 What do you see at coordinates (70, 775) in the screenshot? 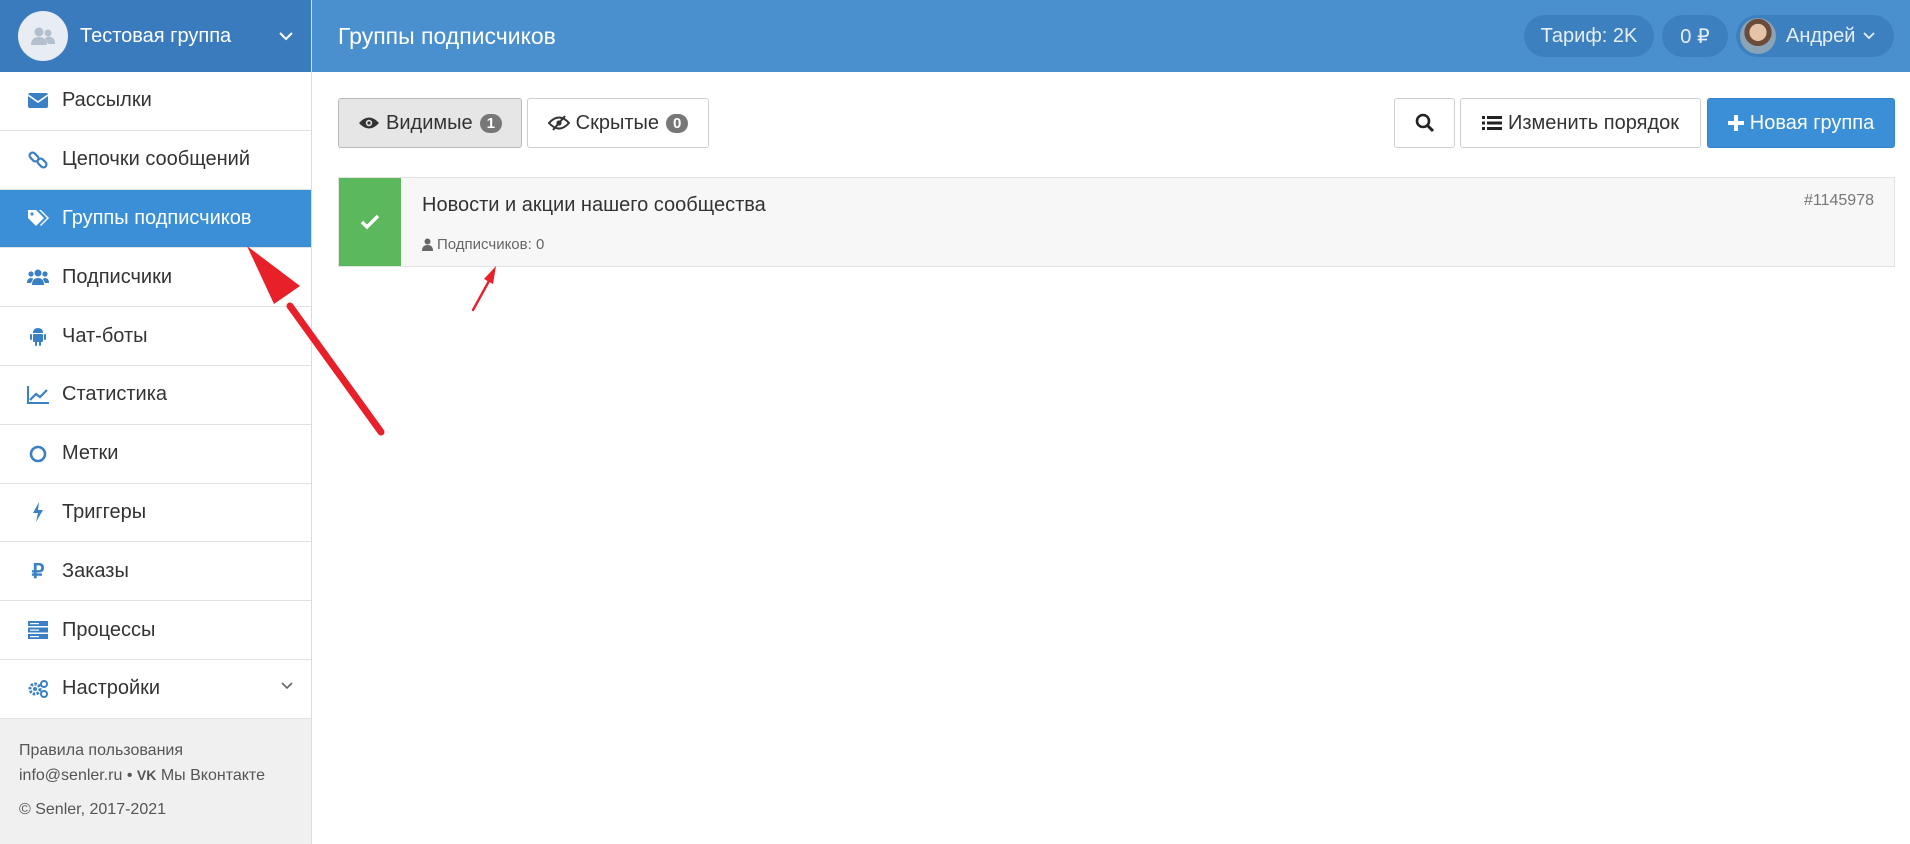
I see `email-link: info@senler.ru` at bounding box center [70, 775].